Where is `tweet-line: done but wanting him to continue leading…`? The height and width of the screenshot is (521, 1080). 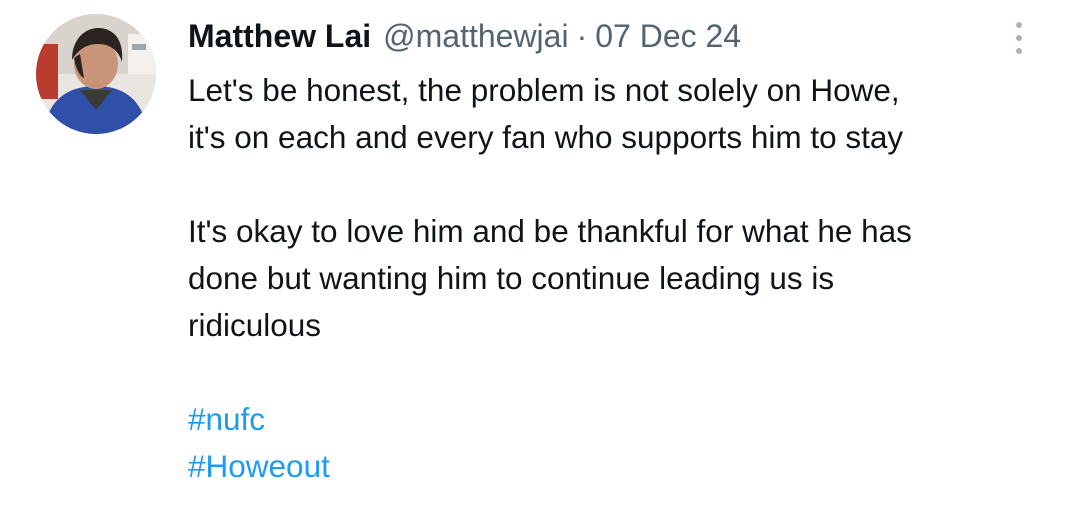
tweet-line: done but wanting him to continue leading… is located at coordinates (511, 278).